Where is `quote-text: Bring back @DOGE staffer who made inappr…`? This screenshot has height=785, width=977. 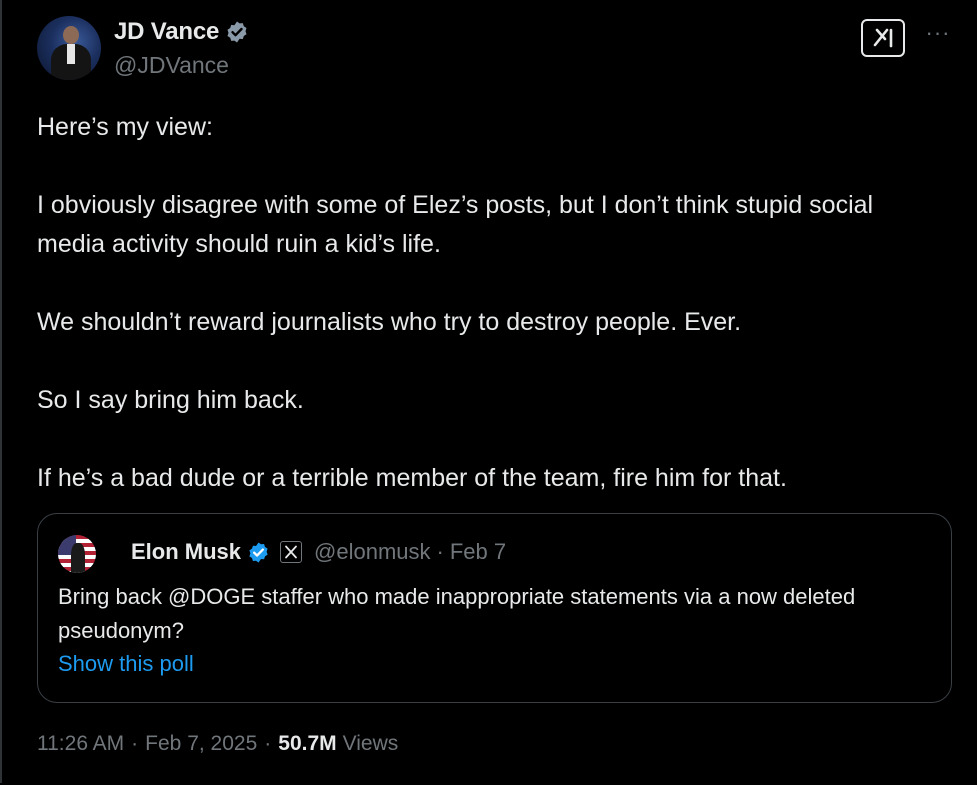
quote-text: Bring back @DOGE staffer who made inappr… is located at coordinates (457, 613).